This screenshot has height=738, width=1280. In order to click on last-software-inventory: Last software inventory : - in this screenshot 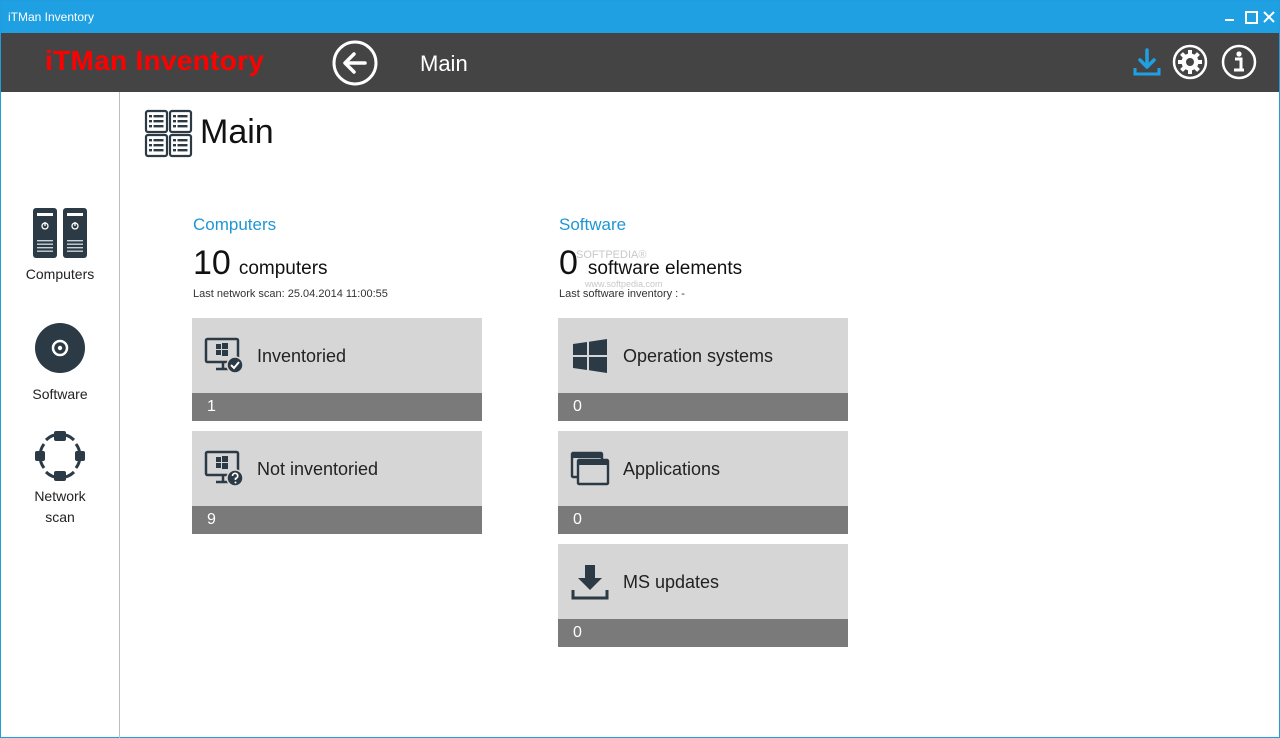, I will do `click(622, 294)`.